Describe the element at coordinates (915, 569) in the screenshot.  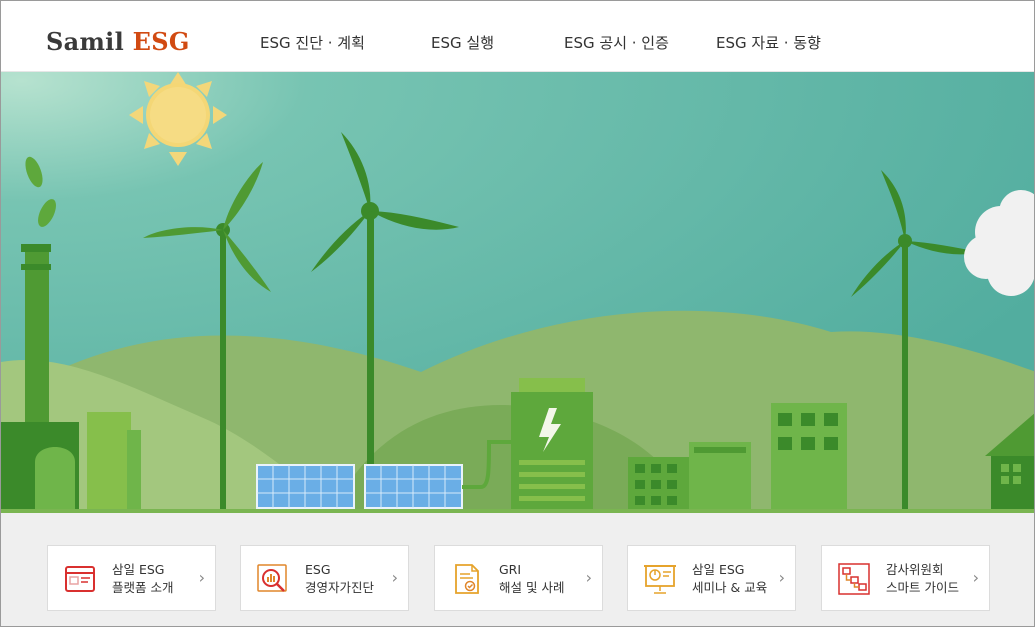
I see `quick-link-line1: 감사위원회` at that location.